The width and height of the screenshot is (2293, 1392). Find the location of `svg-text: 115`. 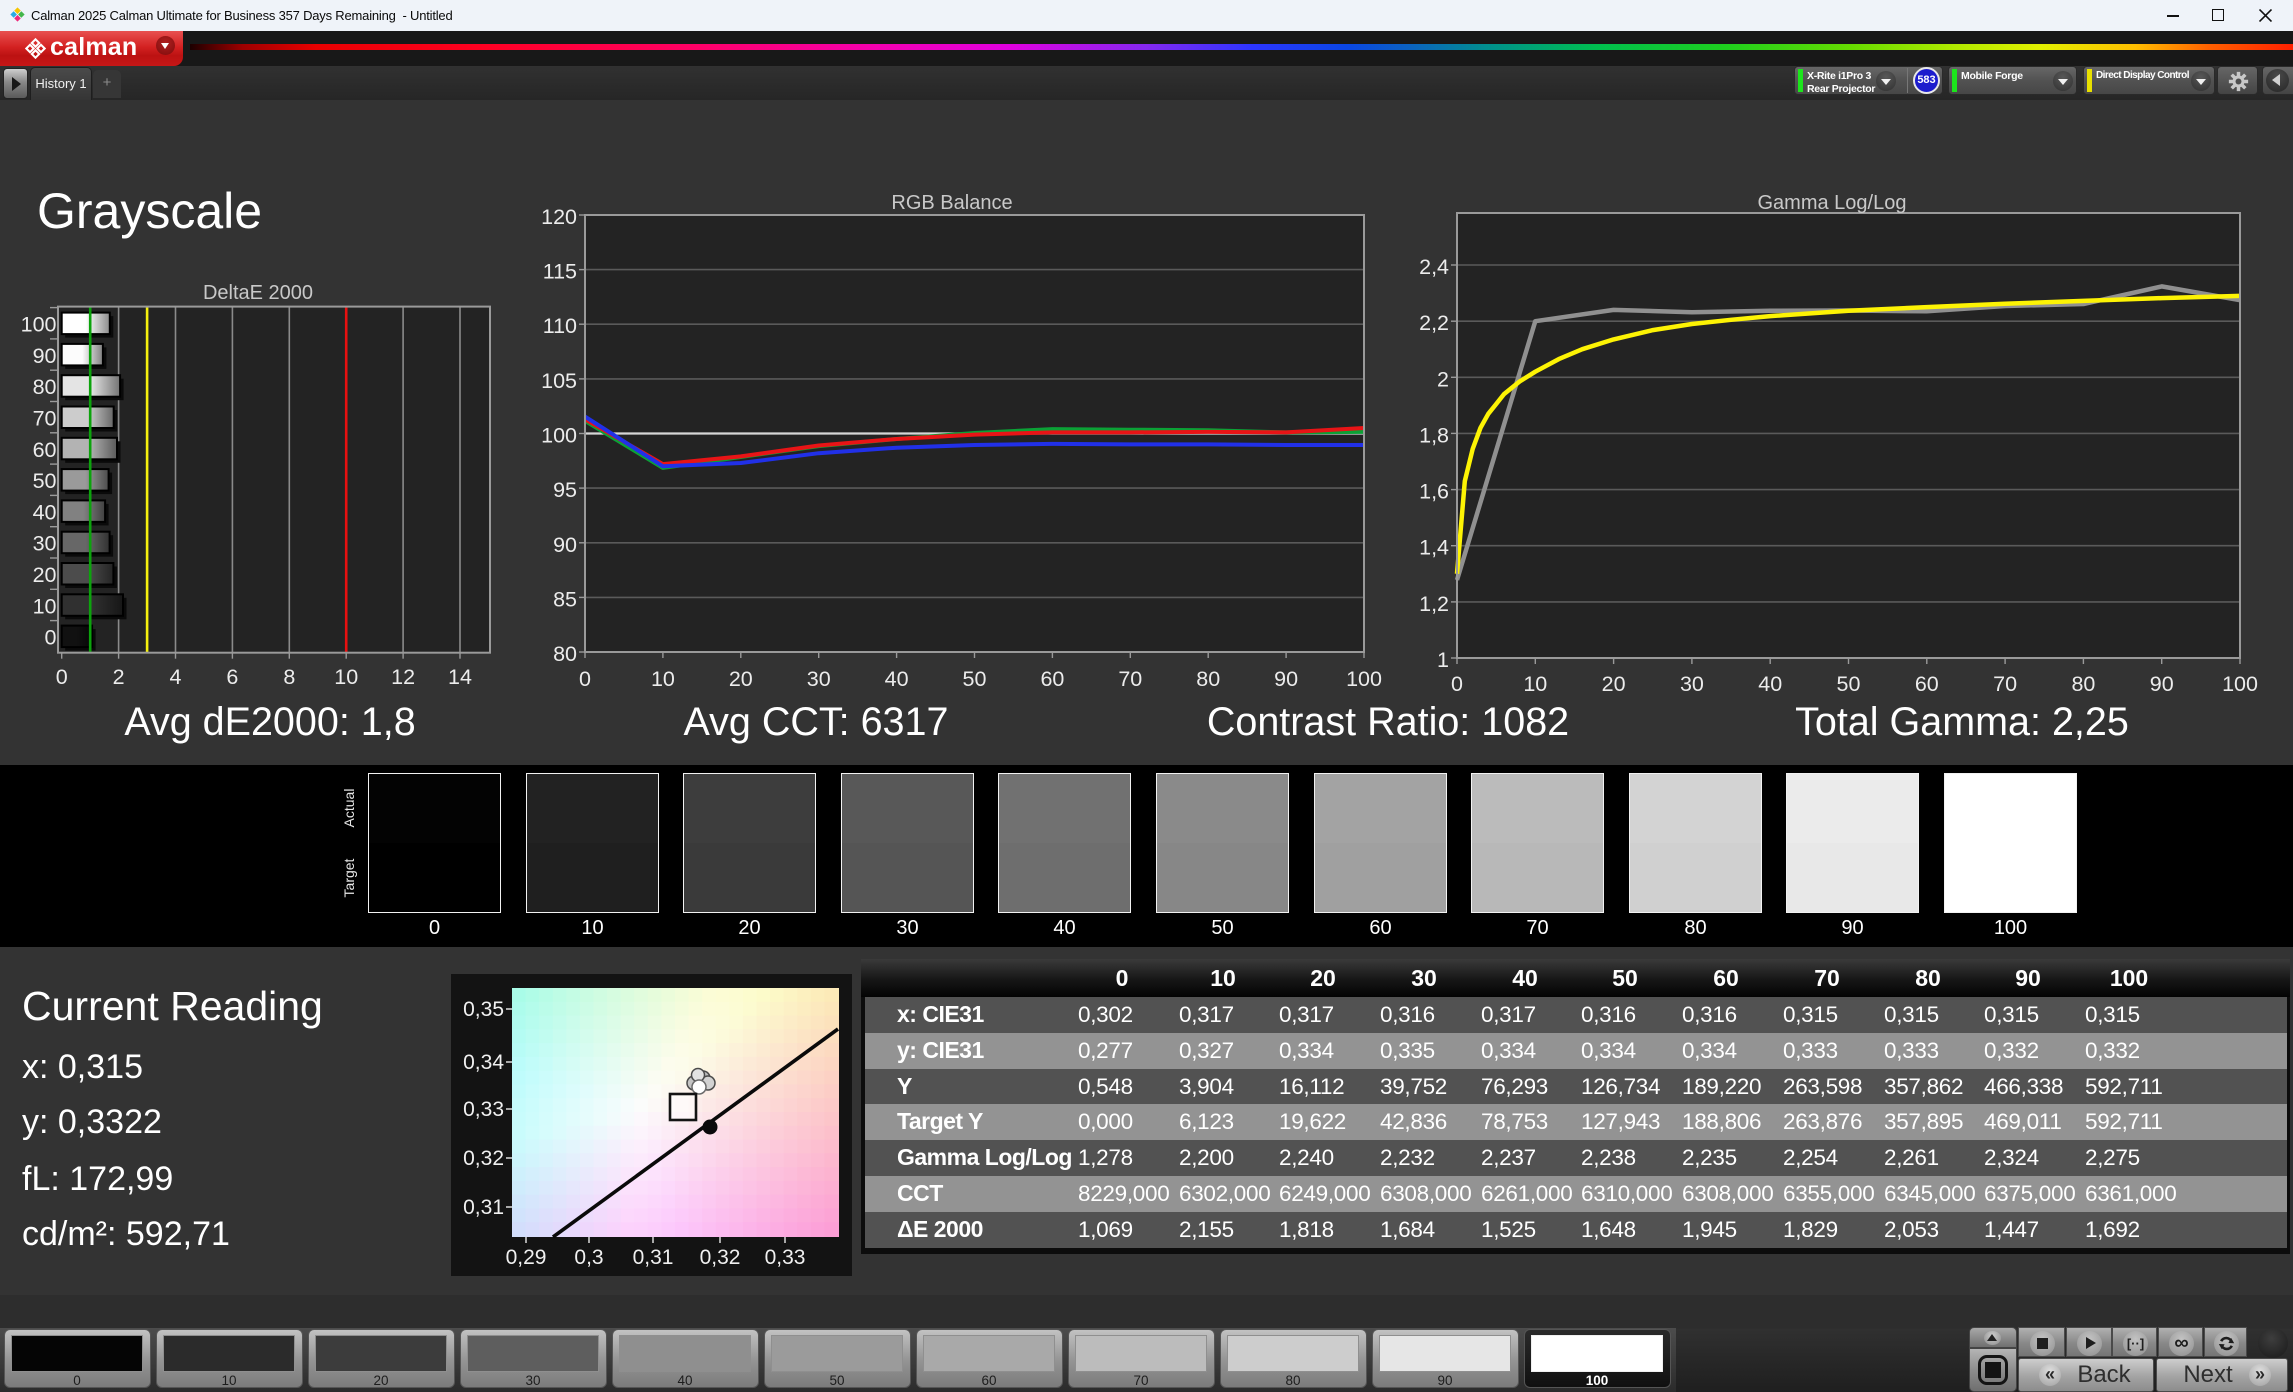

svg-text: 115 is located at coordinates (560, 272).